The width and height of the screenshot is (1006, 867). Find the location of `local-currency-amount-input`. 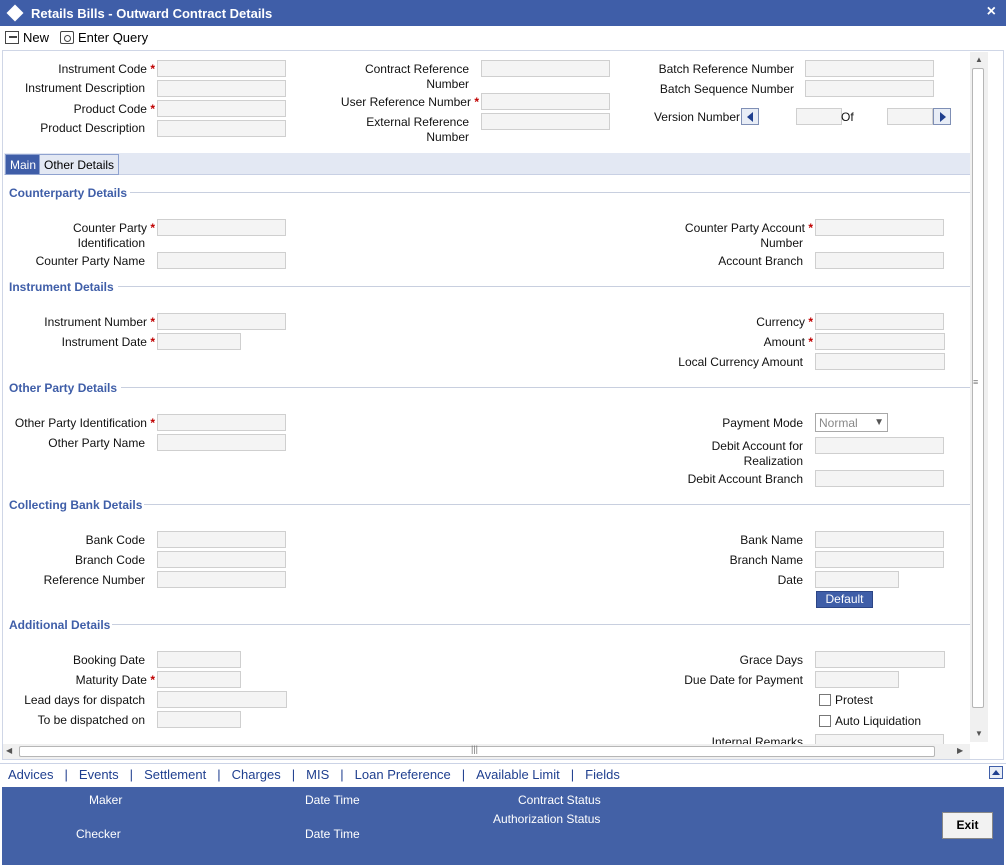

local-currency-amount-input is located at coordinates (880, 361).